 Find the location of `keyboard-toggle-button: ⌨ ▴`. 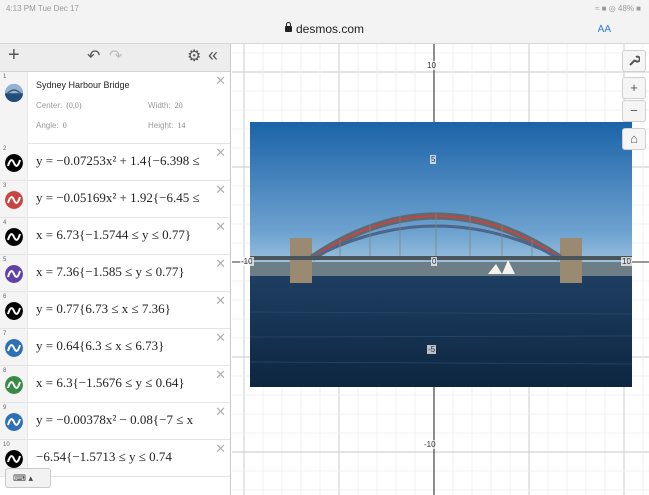

keyboard-toggle-button: ⌨ ▴ is located at coordinates (28, 478).